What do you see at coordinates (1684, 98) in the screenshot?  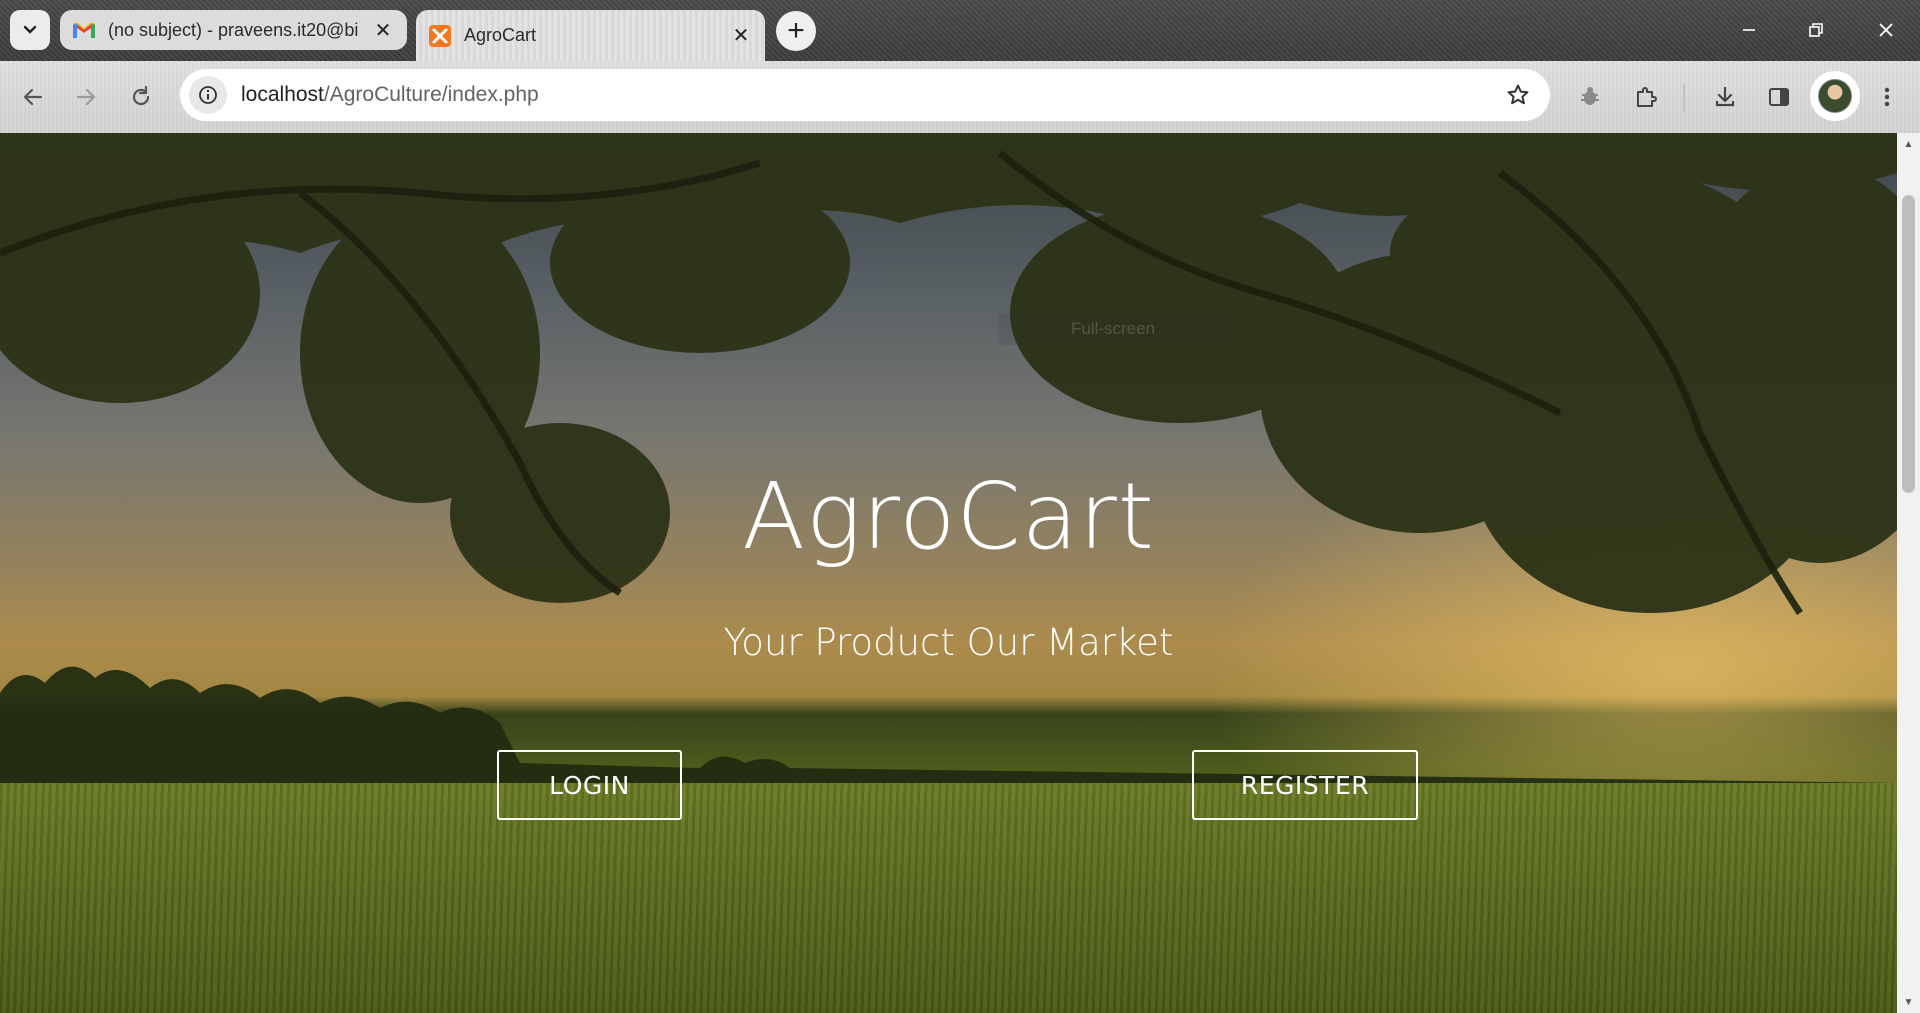 I see `toolbar-separator` at bounding box center [1684, 98].